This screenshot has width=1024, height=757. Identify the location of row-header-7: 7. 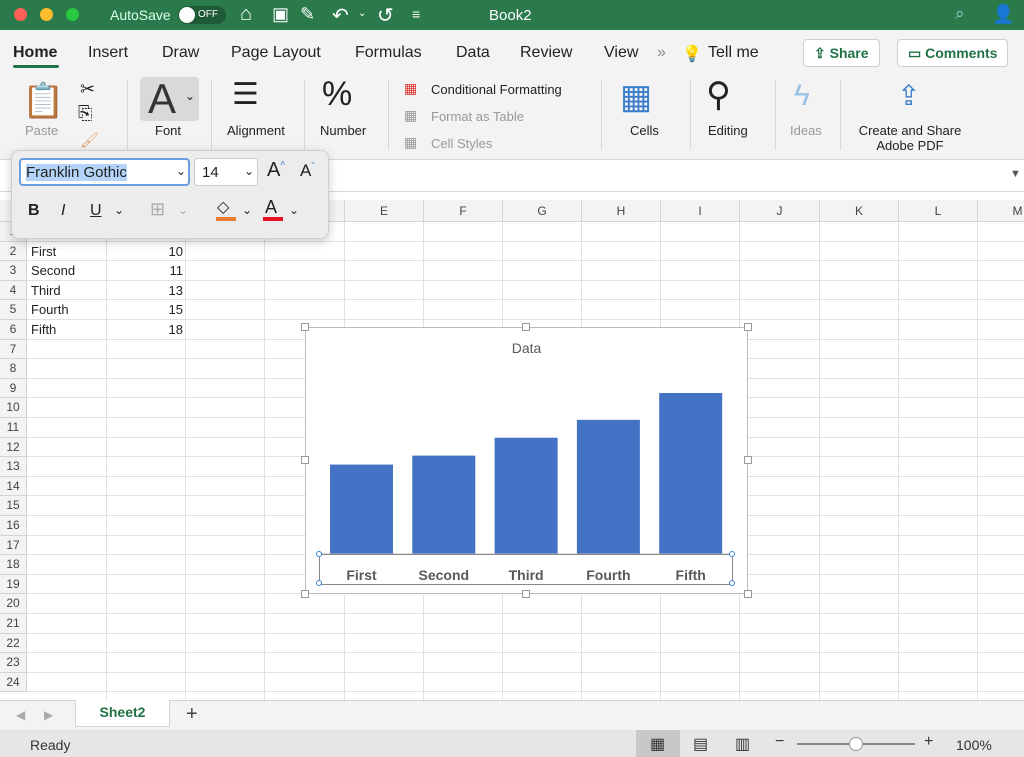
(13, 349).